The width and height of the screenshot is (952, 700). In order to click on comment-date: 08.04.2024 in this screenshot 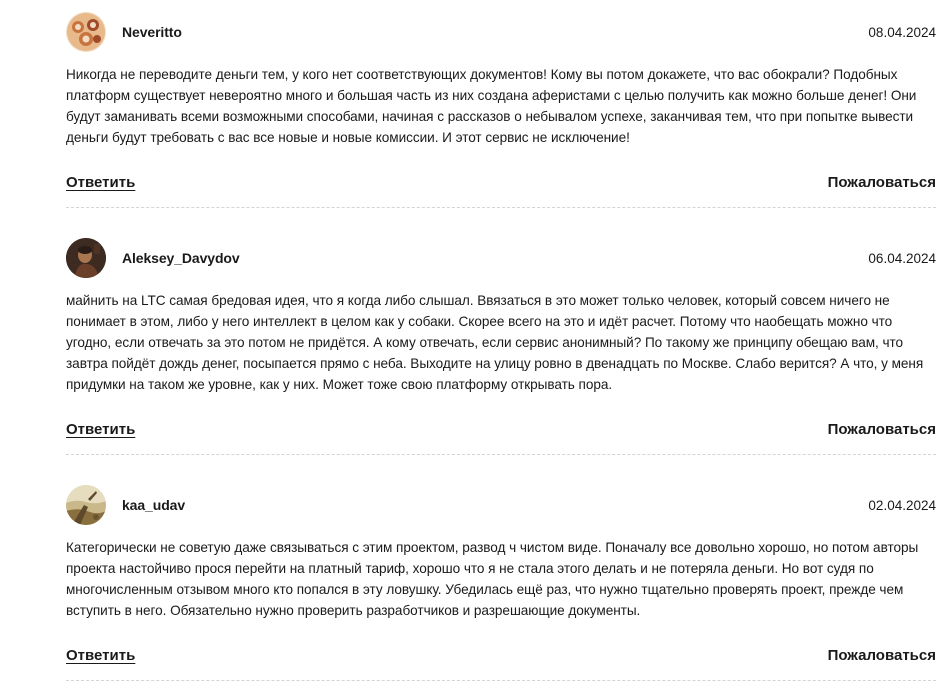, I will do `click(902, 32)`.